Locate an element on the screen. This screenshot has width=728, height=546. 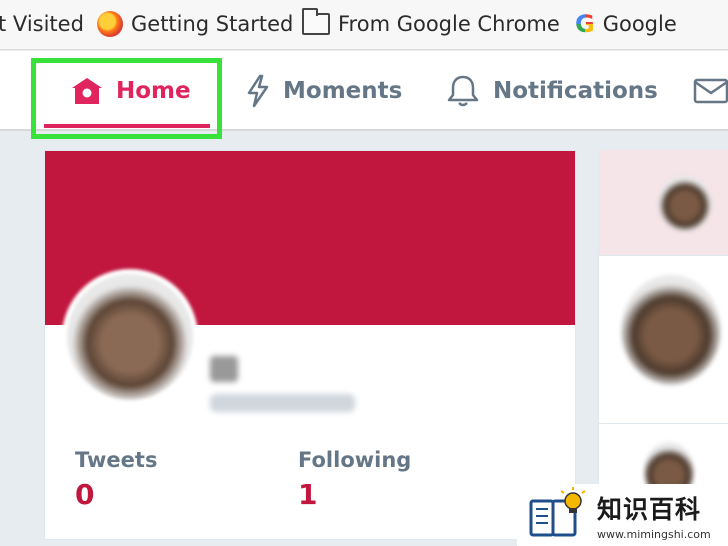
watermark-title: 知识百科 is located at coordinates (649, 509).